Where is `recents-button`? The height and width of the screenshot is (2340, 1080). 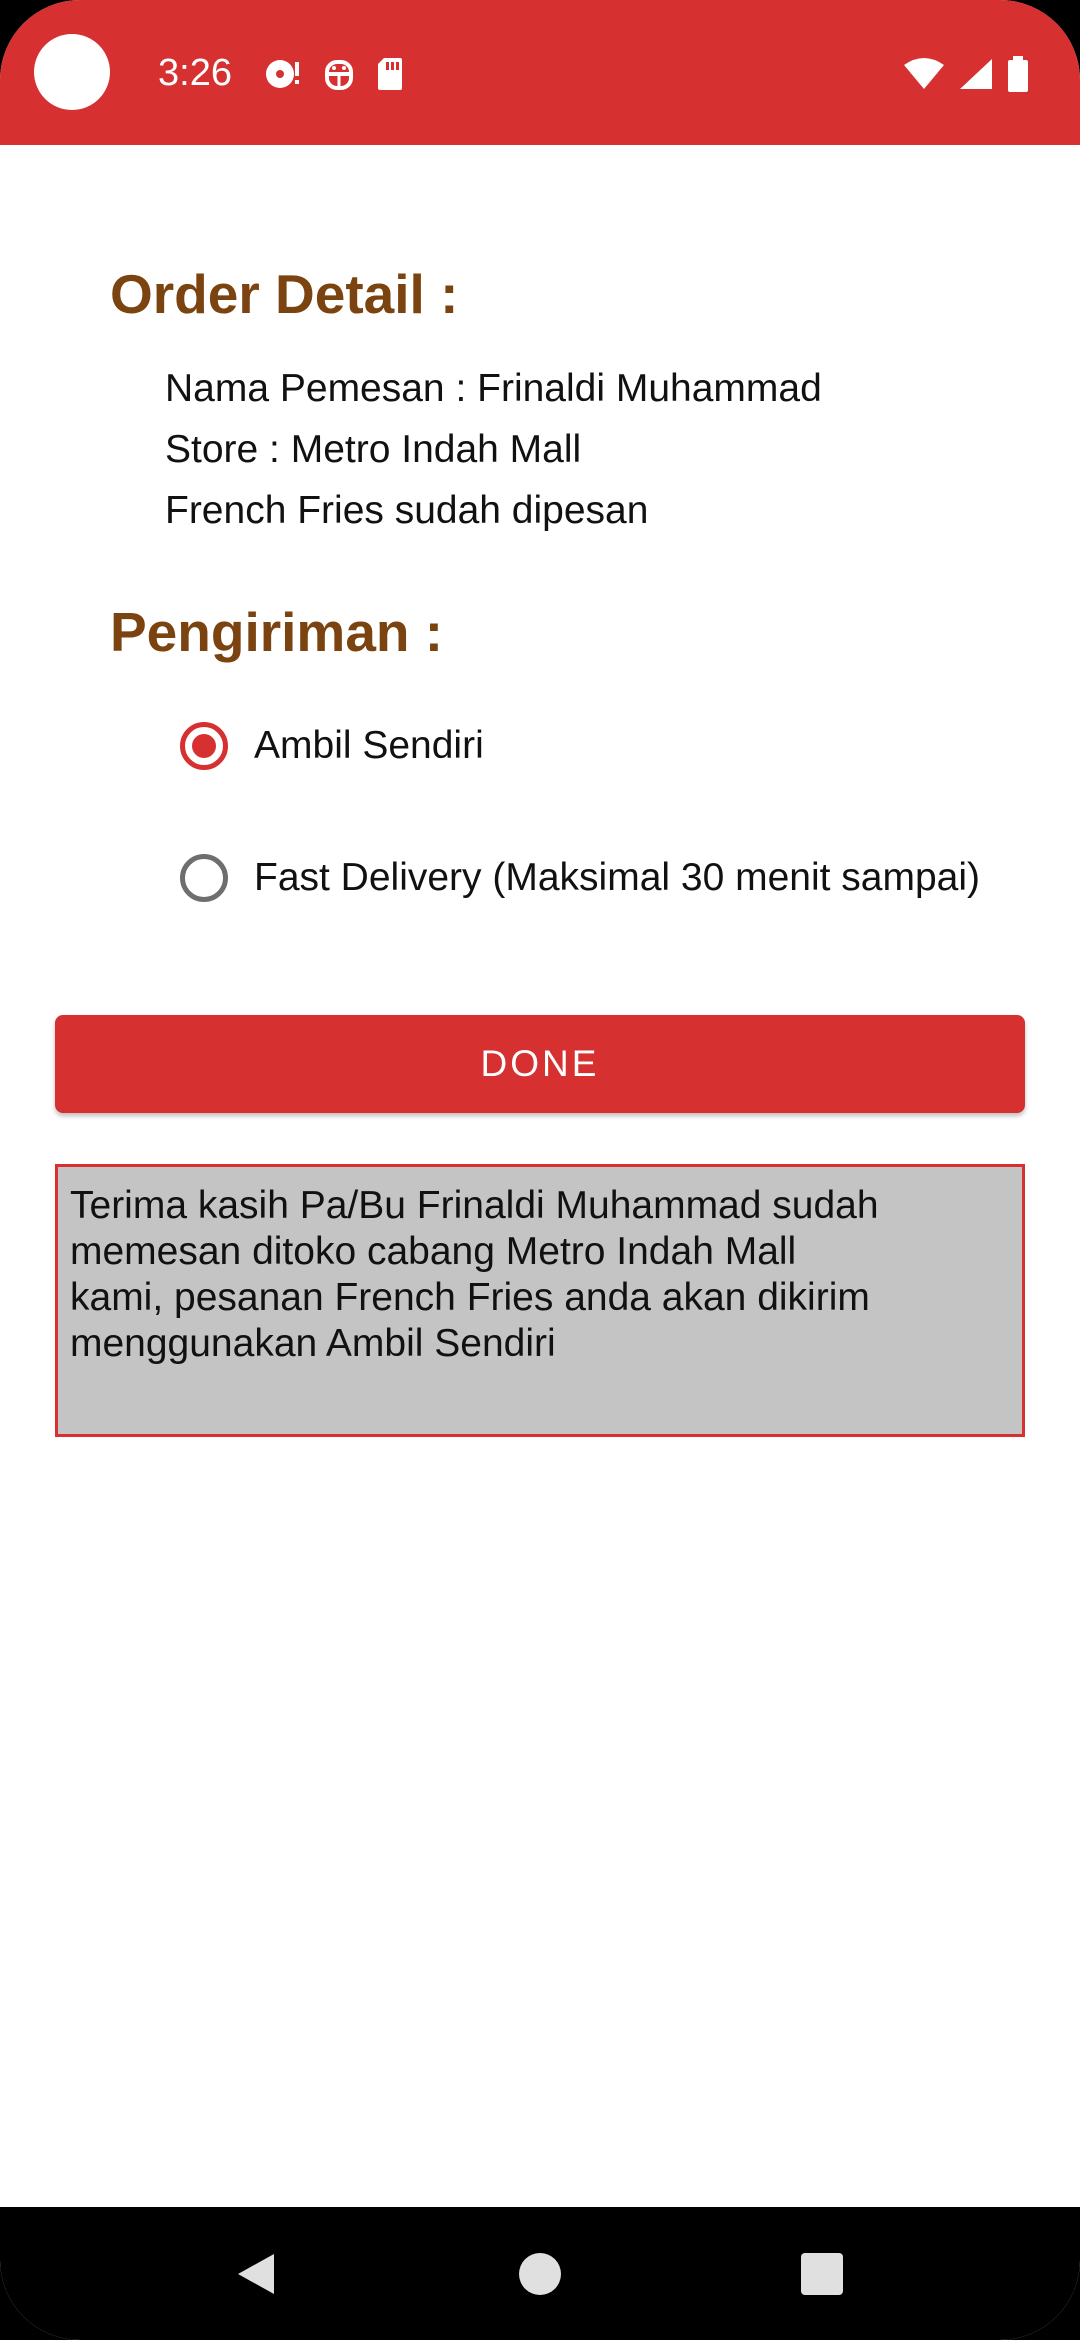 recents-button is located at coordinates (822, 2273).